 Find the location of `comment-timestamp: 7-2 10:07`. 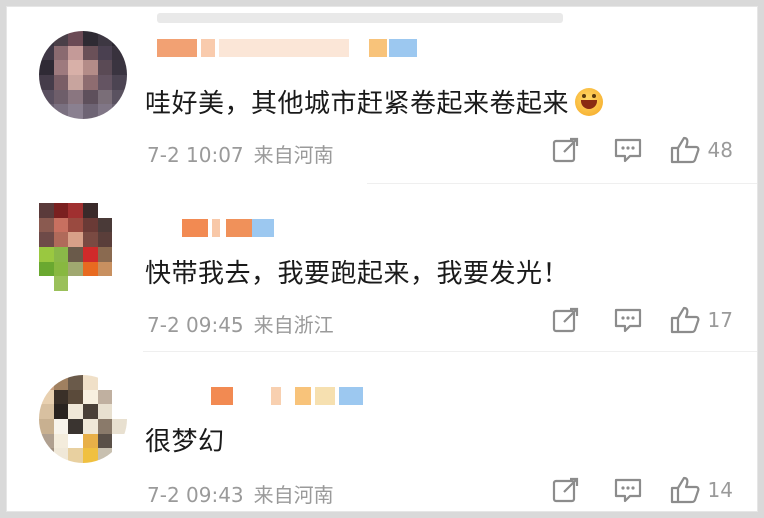

comment-timestamp: 7-2 10:07 is located at coordinates (195, 155).